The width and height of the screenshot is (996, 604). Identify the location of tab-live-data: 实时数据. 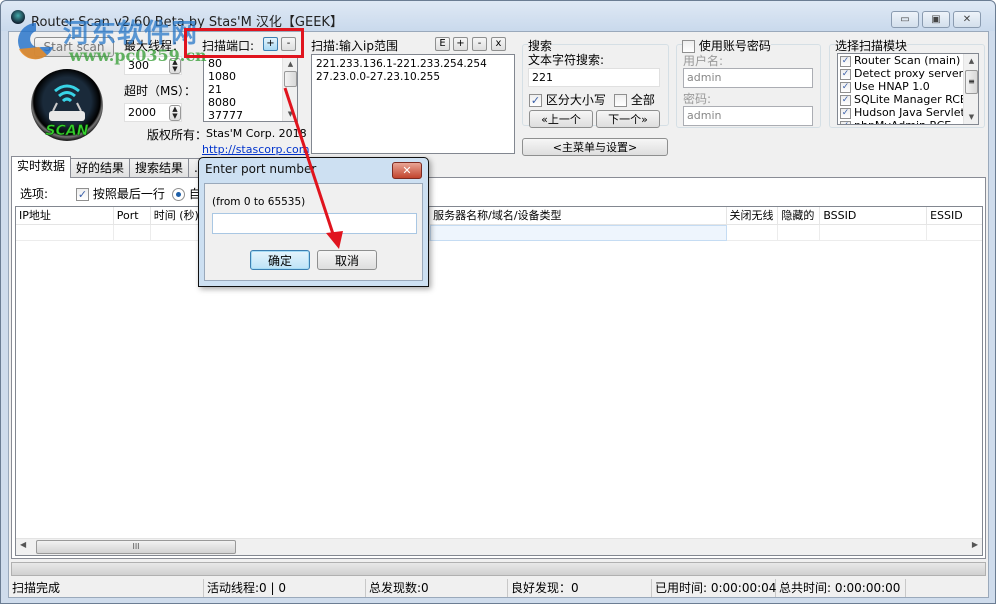
(41, 167).